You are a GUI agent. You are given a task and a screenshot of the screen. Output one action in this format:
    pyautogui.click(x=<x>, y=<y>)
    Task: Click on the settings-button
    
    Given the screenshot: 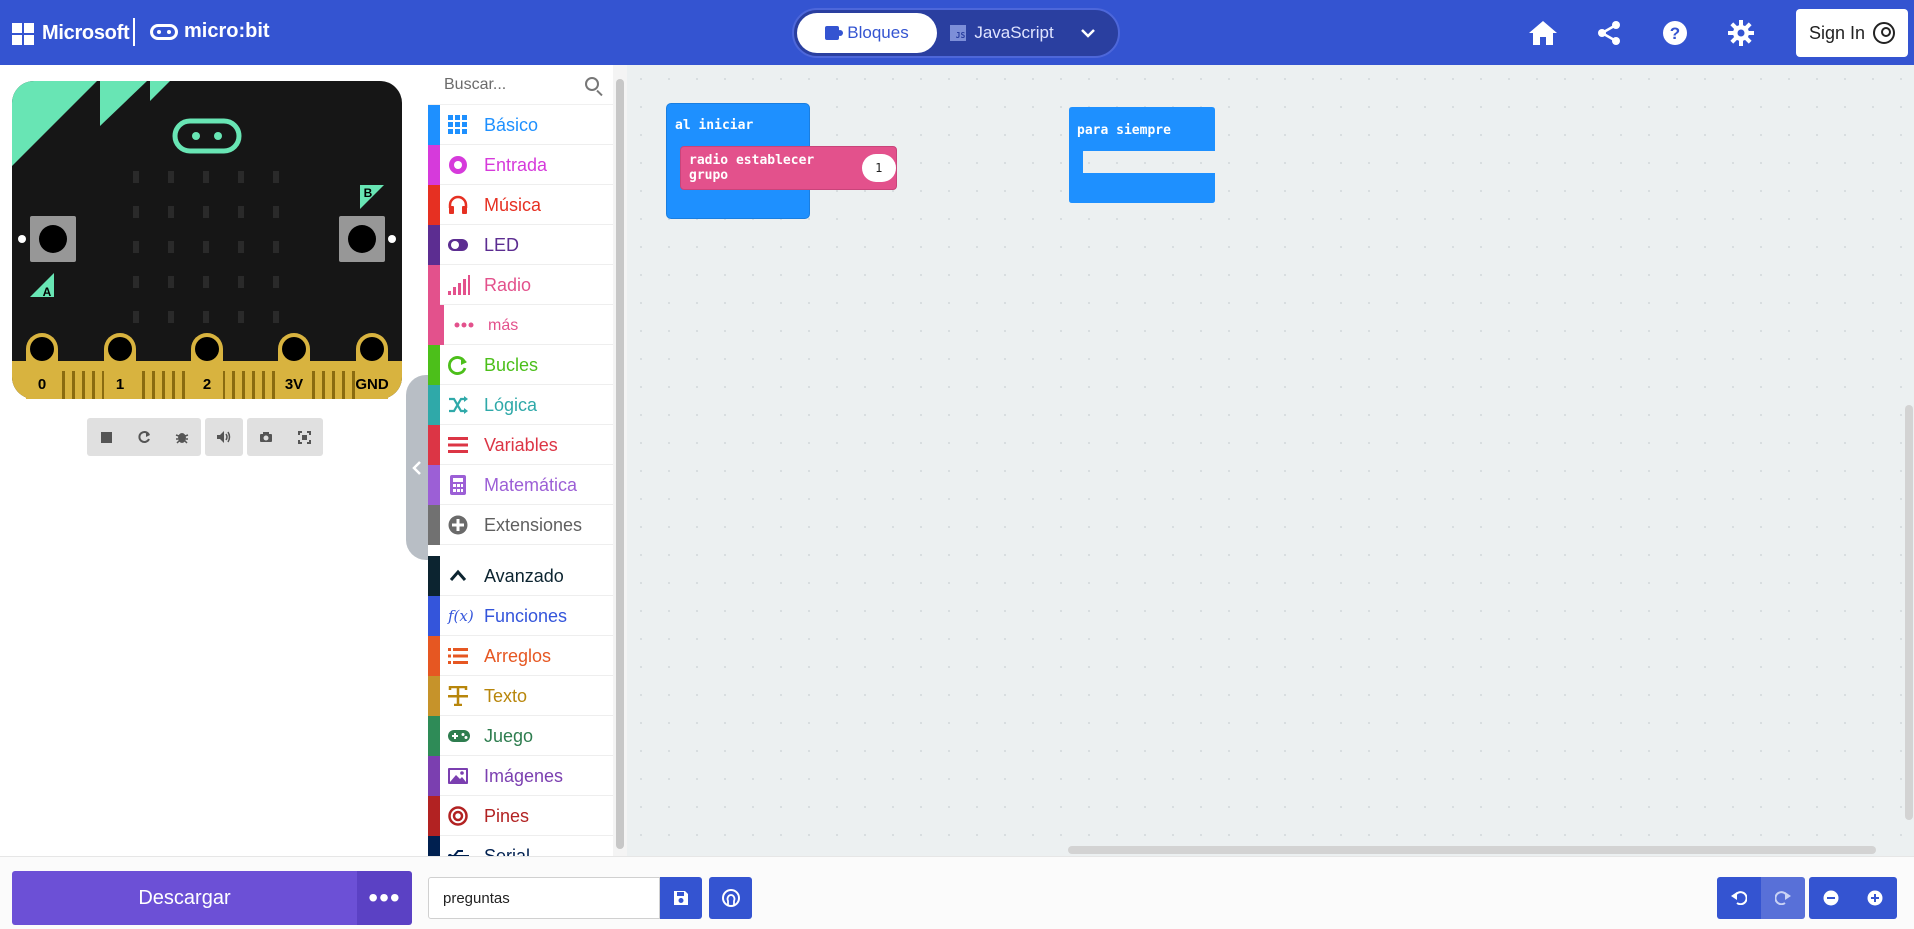 What is the action you would take?
    pyautogui.click(x=1741, y=33)
    